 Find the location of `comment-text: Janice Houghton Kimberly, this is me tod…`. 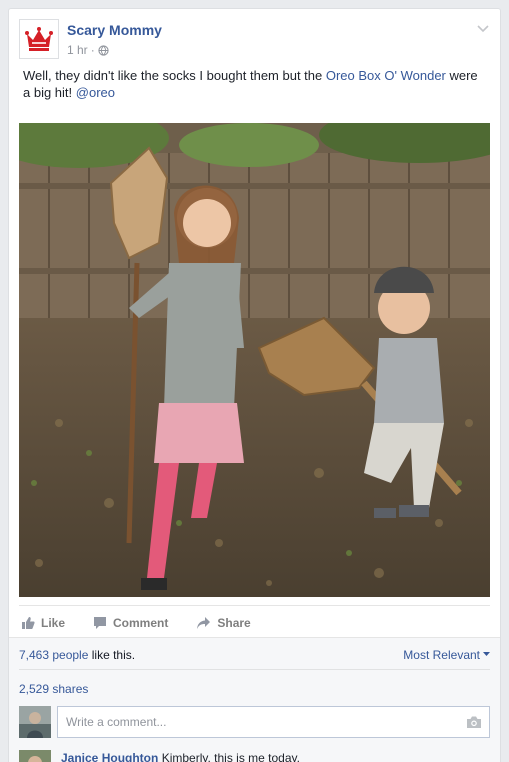

comment-text: Janice Houghton Kimberly, this is me tod… is located at coordinates (180, 756).